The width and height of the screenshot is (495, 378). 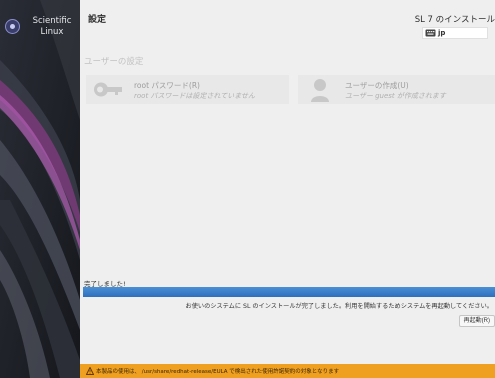 I want to click on root-password-spoke: root パスワード(R) root パスワードは設定されていません, so click(x=187, y=89).